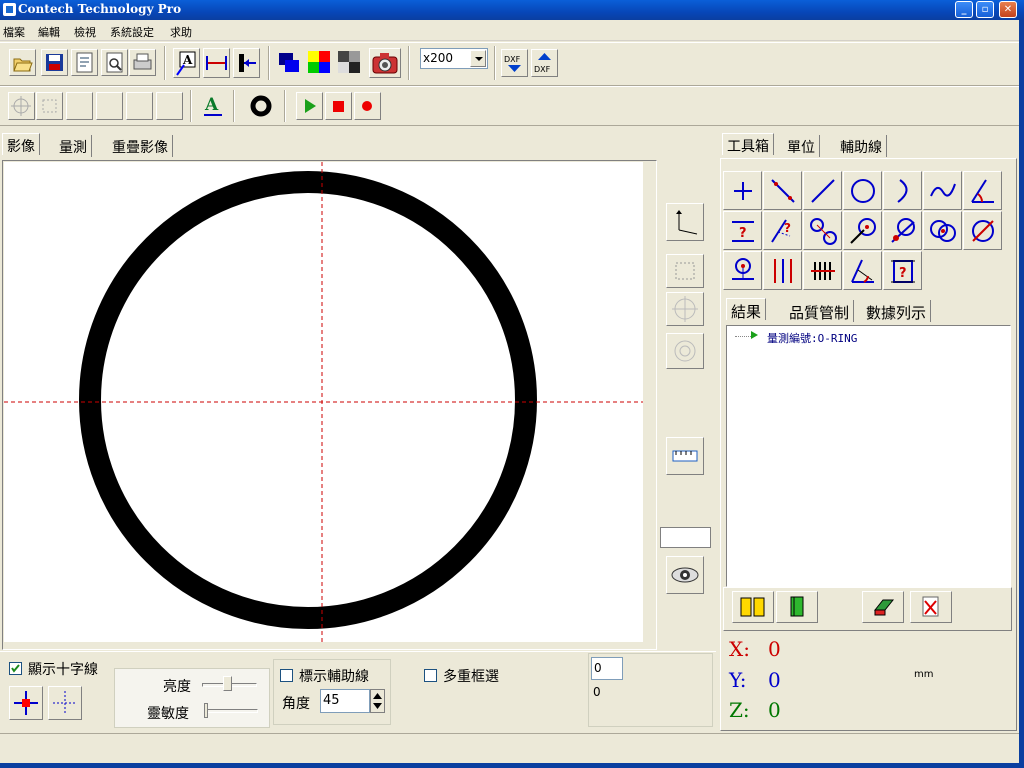 This screenshot has height=768, width=1024. What do you see at coordinates (345, 701) in the screenshot?
I see `angle-input: 45` at bounding box center [345, 701].